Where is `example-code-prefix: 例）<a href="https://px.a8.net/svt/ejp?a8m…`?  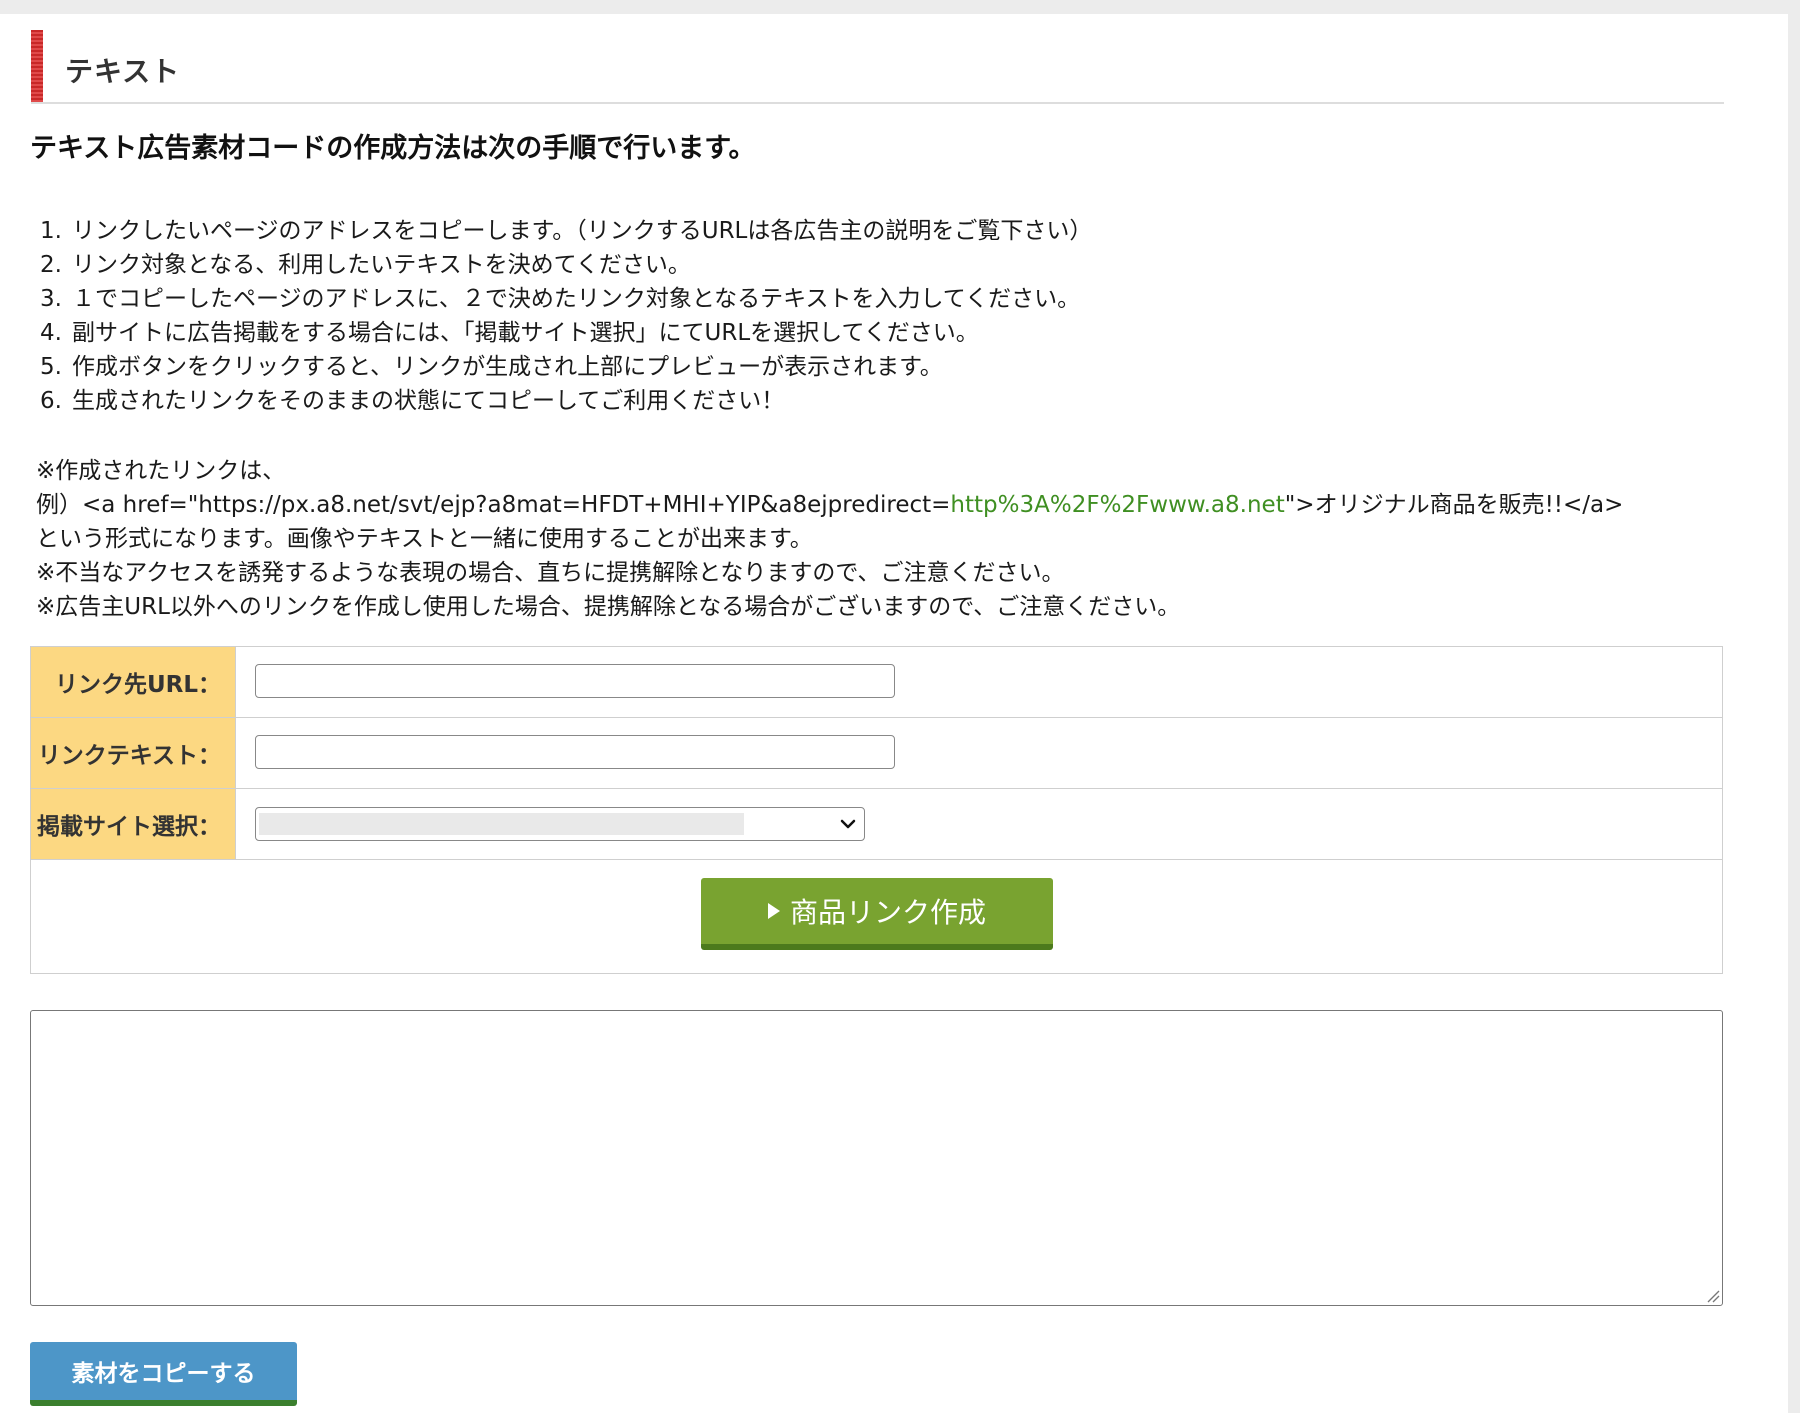
example-code-prefix: 例）<a href="https://px.a8.net/svt/ejp?a8m… is located at coordinates (493, 505).